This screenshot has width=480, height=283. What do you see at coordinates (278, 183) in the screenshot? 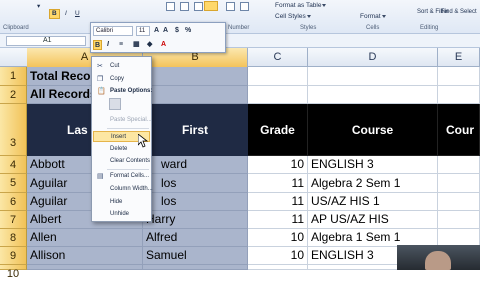
I see `cell-c5: 11` at bounding box center [278, 183].